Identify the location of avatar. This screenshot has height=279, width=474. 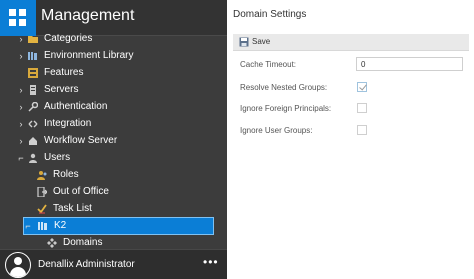
(18, 265).